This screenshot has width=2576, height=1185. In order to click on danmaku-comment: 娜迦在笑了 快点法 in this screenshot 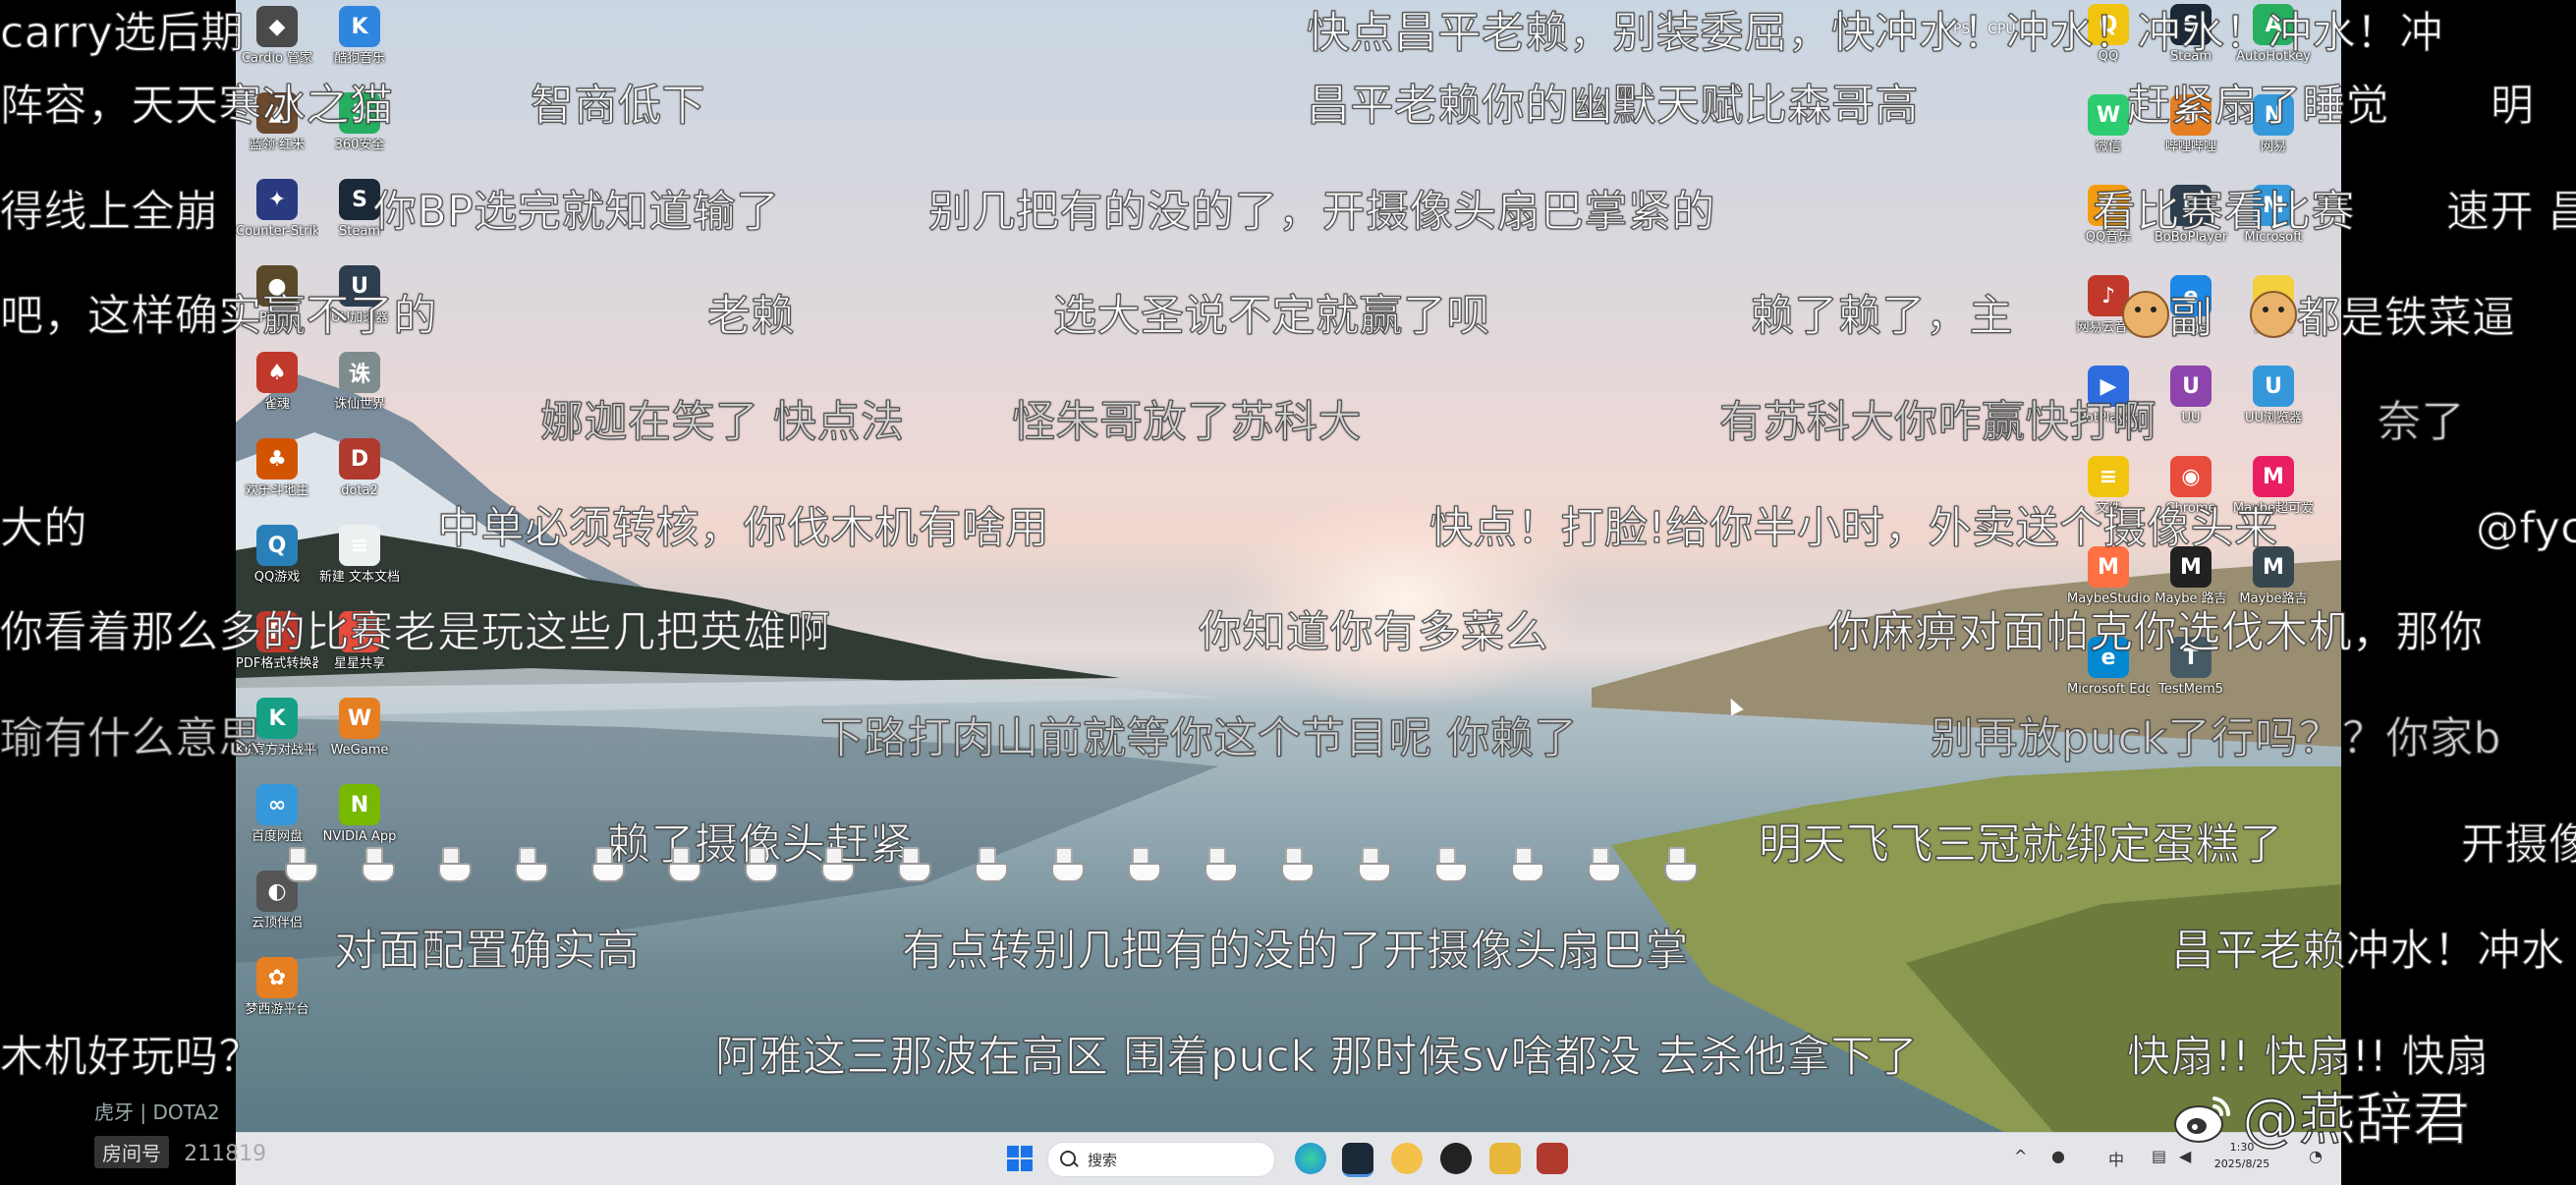, I will do `click(721, 422)`.